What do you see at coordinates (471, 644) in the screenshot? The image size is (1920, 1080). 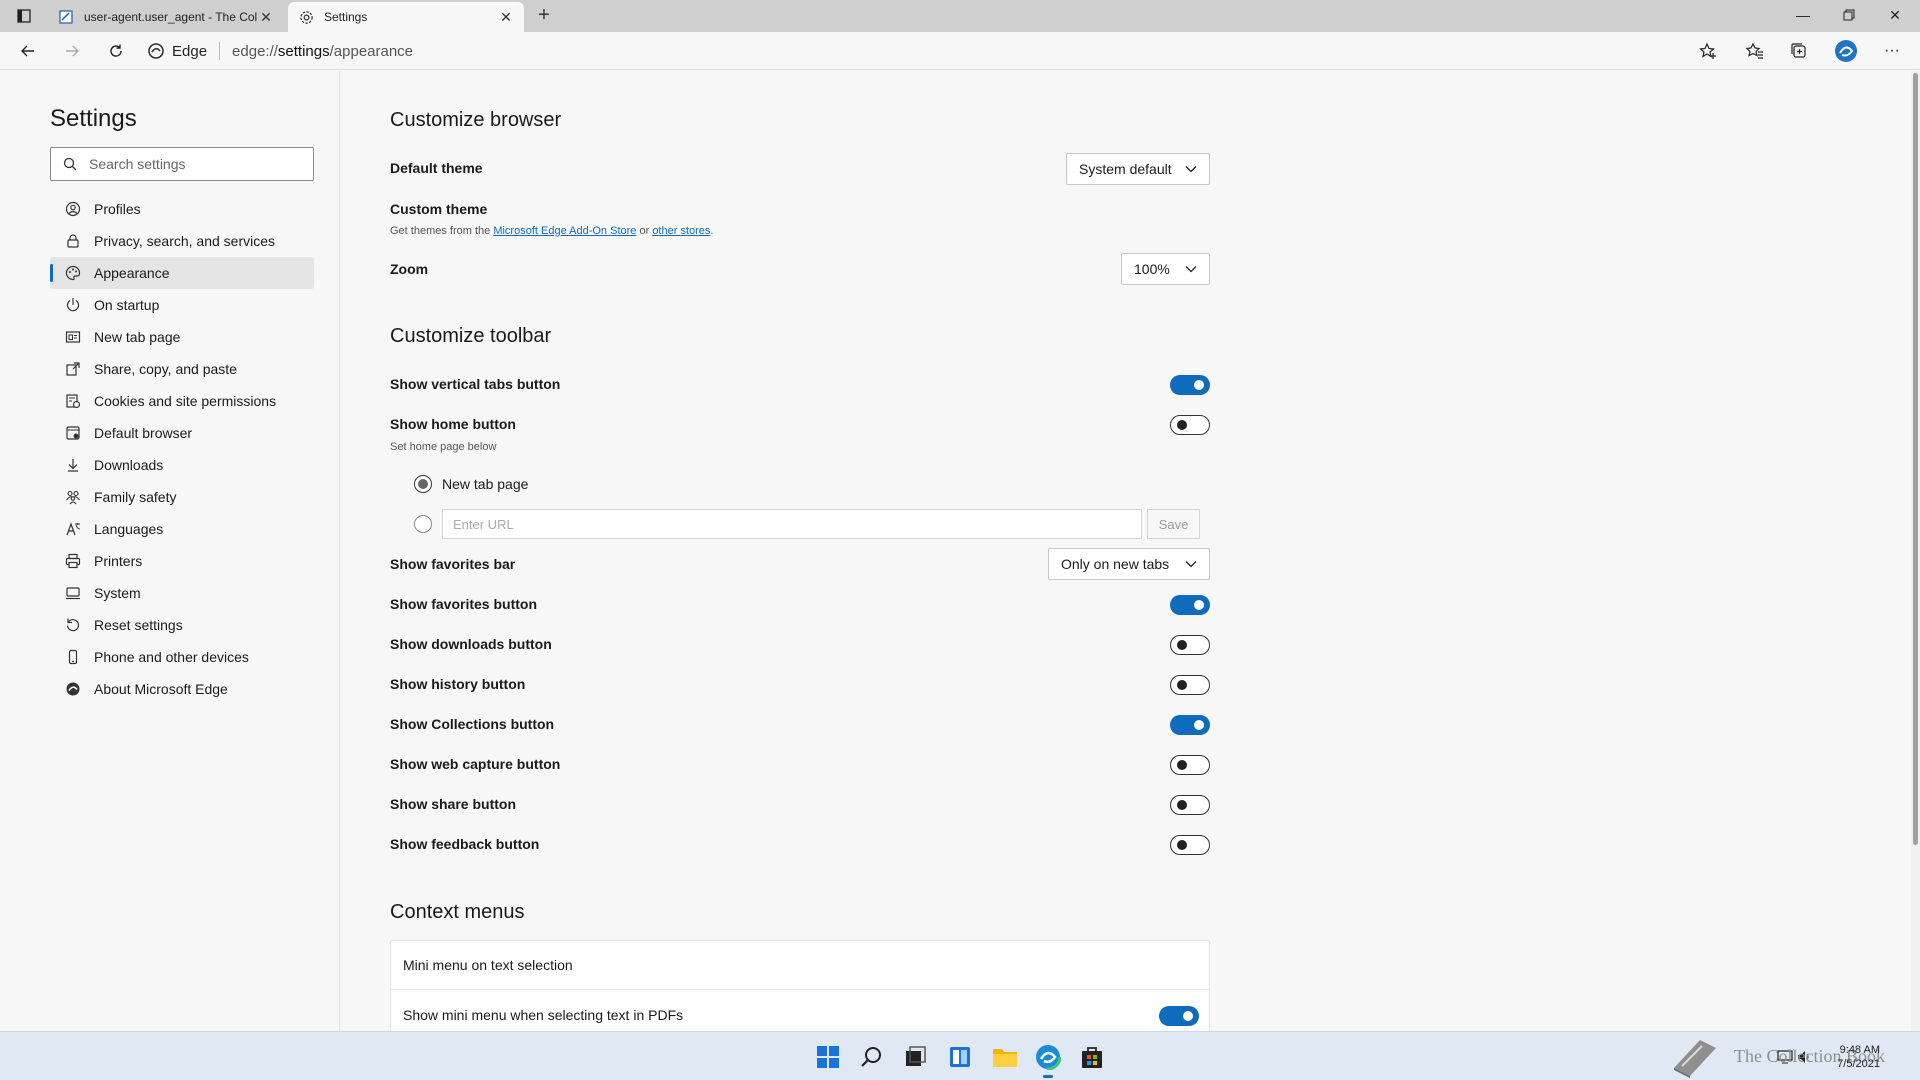 I see `downloads-button-label: Show downloads button` at bounding box center [471, 644].